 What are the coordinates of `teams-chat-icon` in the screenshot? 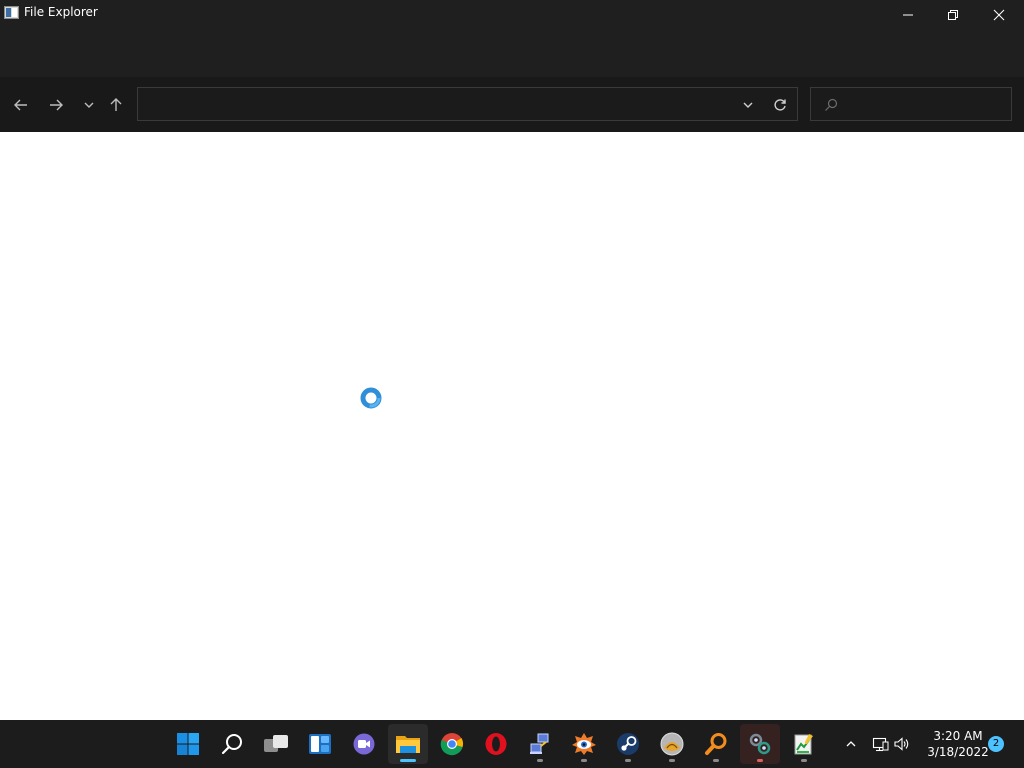 It's located at (364, 744).